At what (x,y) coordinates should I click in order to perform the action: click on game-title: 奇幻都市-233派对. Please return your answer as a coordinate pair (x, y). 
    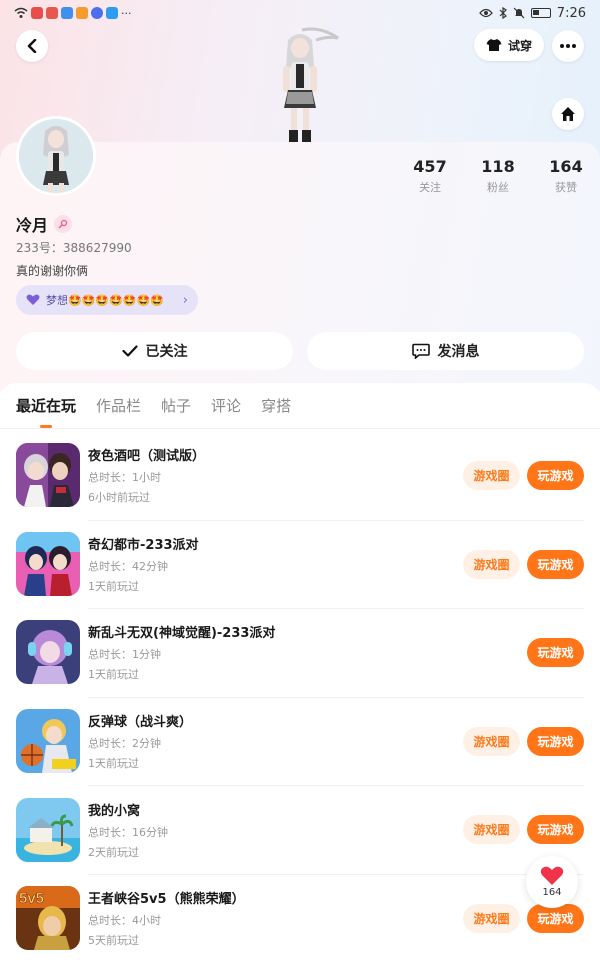
    Looking at the image, I should click on (143, 545).